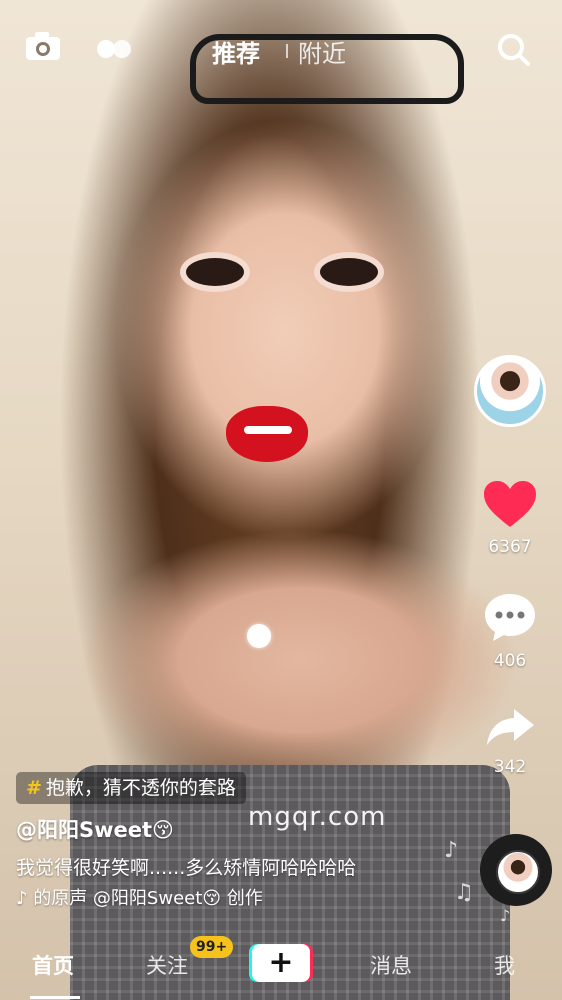 The width and height of the screenshot is (562, 1000). Describe the element at coordinates (510, 617) in the screenshot. I see `comment-bubble-icon` at that location.